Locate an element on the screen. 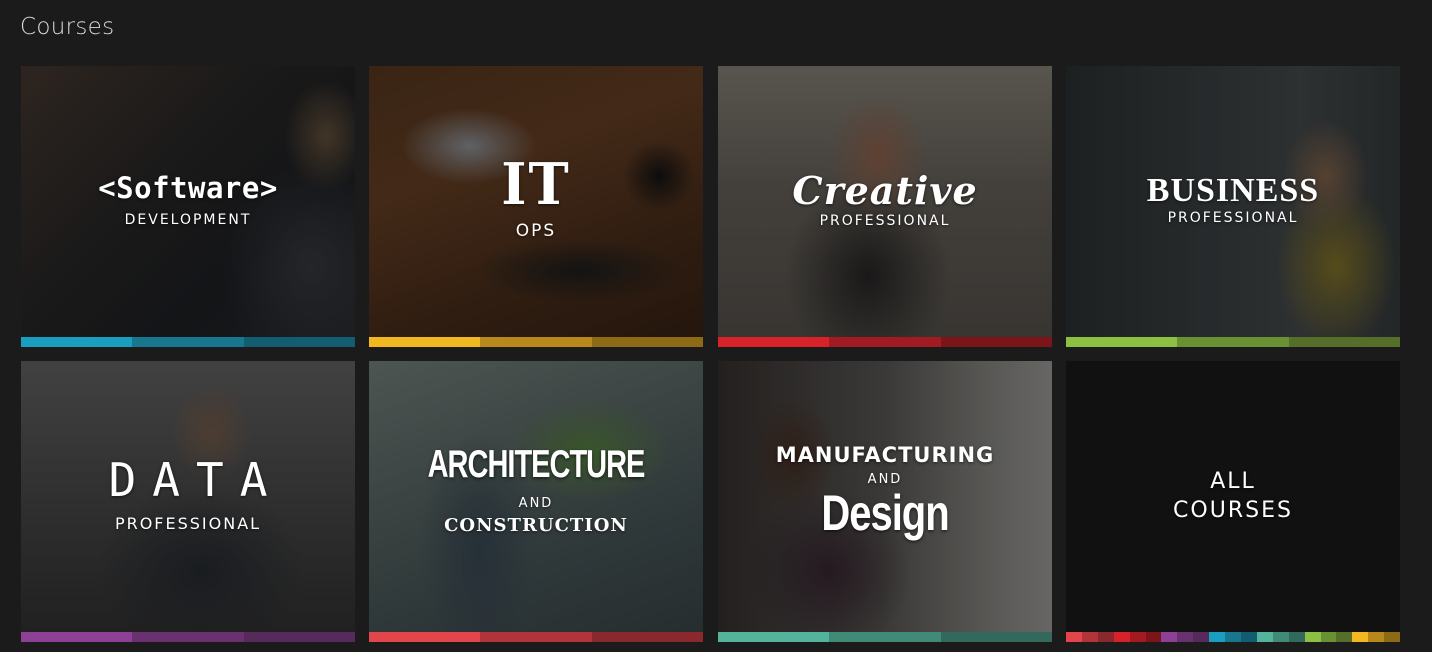  creative-title: Creative is located at coordinates (885, 190).